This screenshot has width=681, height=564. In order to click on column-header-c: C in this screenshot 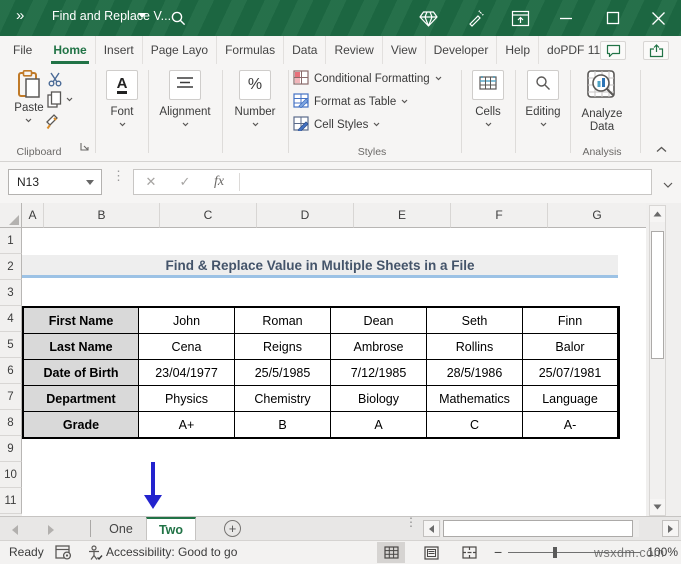, I will do `click(208, 215)`.